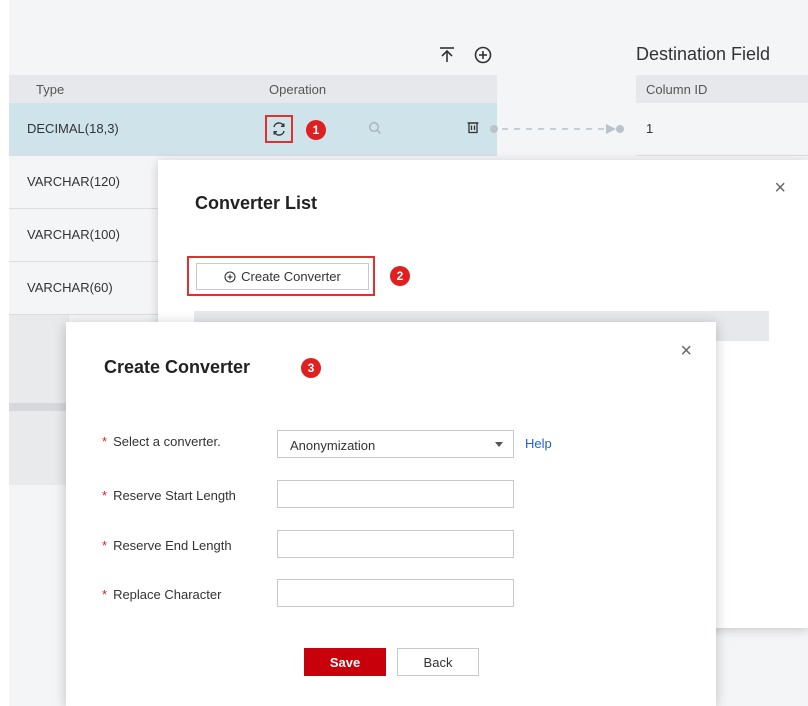 This screenshot has height=706, width=808. I want to click on back-button: Back, so click(438, 662).